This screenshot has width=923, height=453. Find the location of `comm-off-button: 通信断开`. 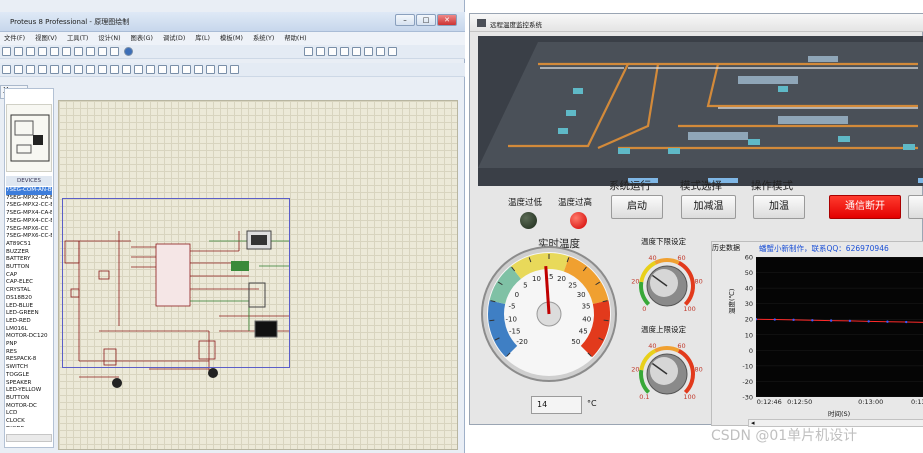

comm-off-button: 通信断开 is located at coordinates (865, 207).